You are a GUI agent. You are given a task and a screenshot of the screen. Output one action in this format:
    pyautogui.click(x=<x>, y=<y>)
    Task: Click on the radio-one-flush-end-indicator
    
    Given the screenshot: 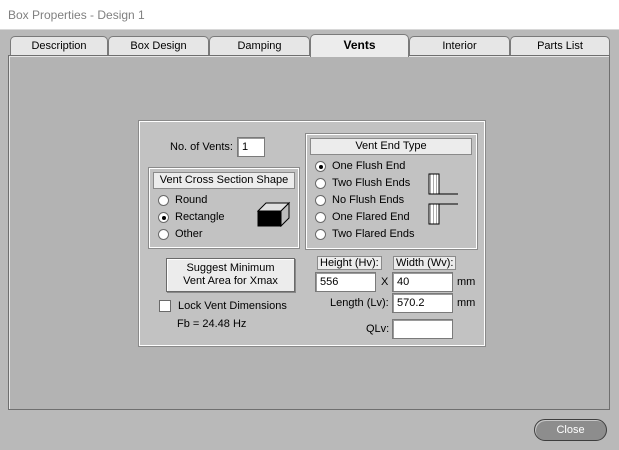 What is the action you would take?
    pyautogui.click(x=320, y=166)
    